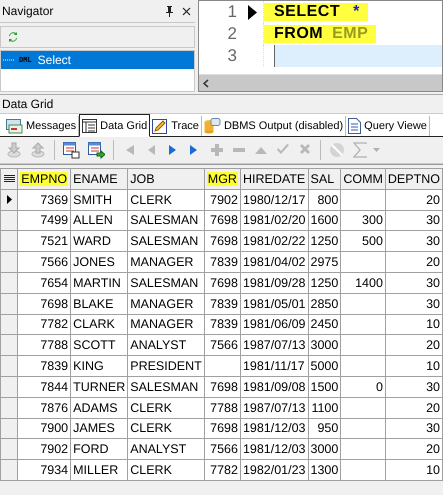 The height and width of the screenshot is (495, 443). I want to click on table-cell: 7876, so click(44, 407).